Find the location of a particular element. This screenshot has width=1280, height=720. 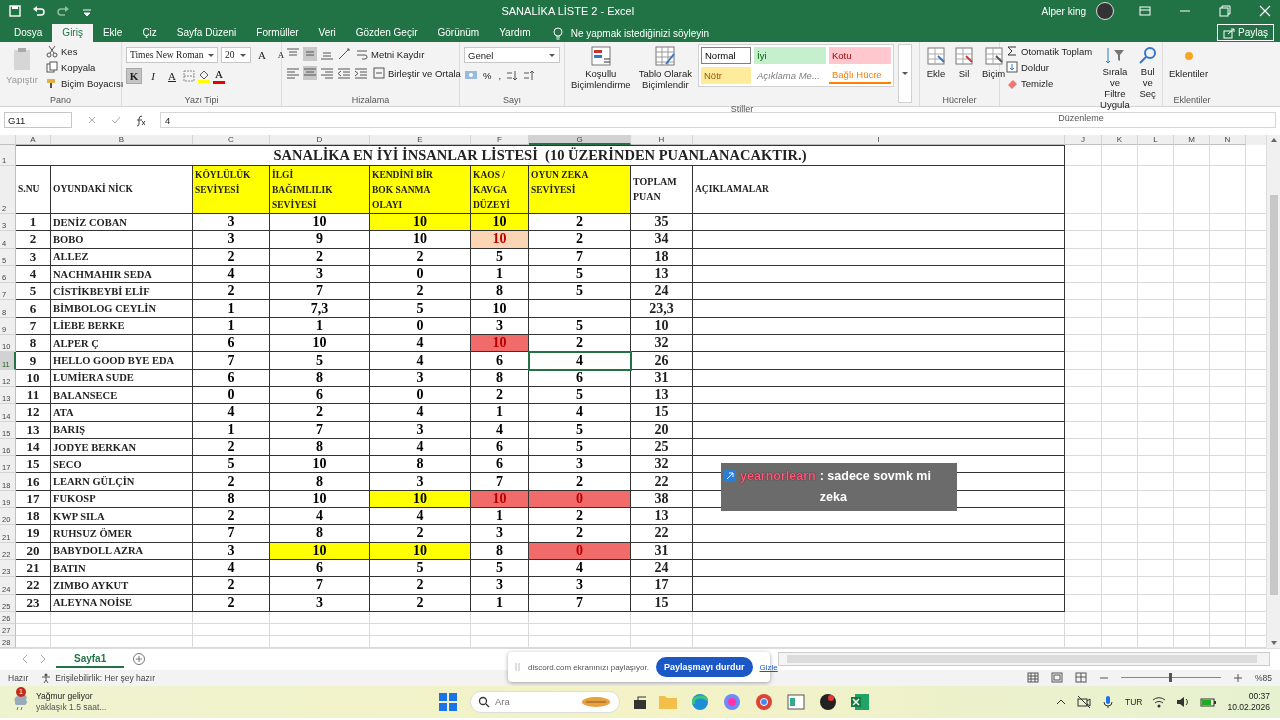

format-as-table-button: Tablo Olarak Biçimlendir is located at coordinates (665, 68).